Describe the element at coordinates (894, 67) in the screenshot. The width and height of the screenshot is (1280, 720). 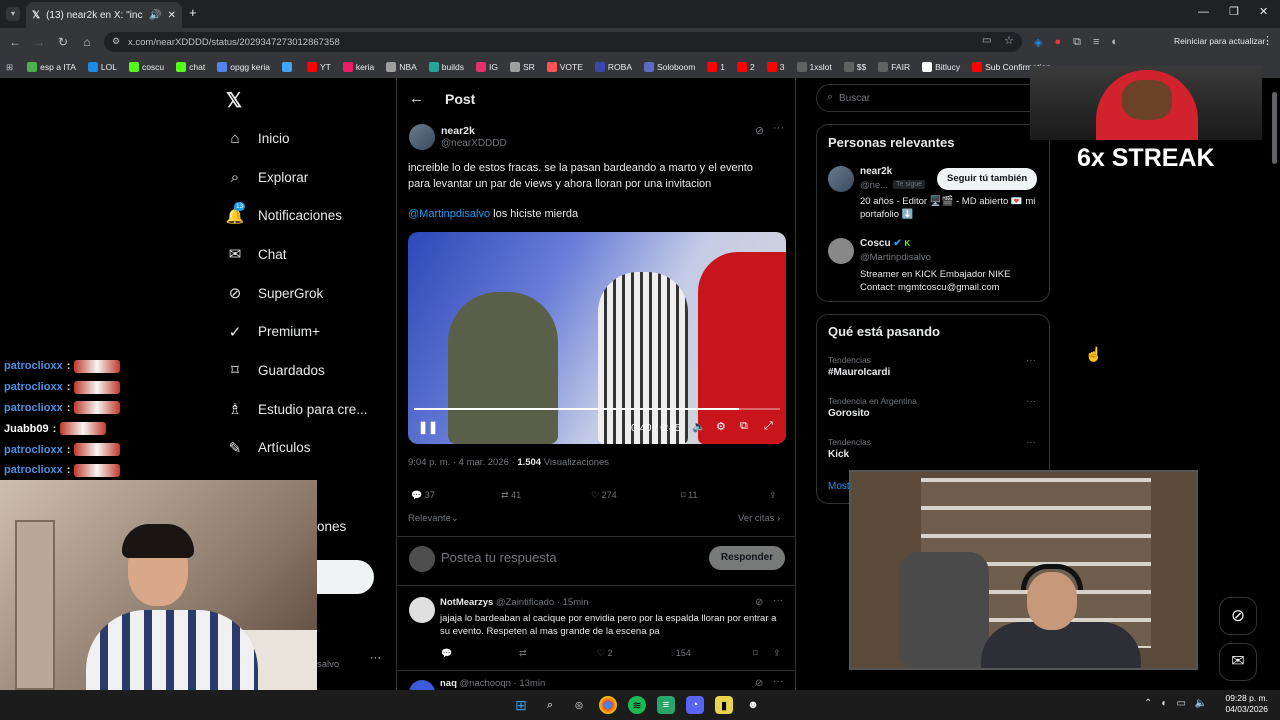
I see `bookmark-item: FAIR` at that location.